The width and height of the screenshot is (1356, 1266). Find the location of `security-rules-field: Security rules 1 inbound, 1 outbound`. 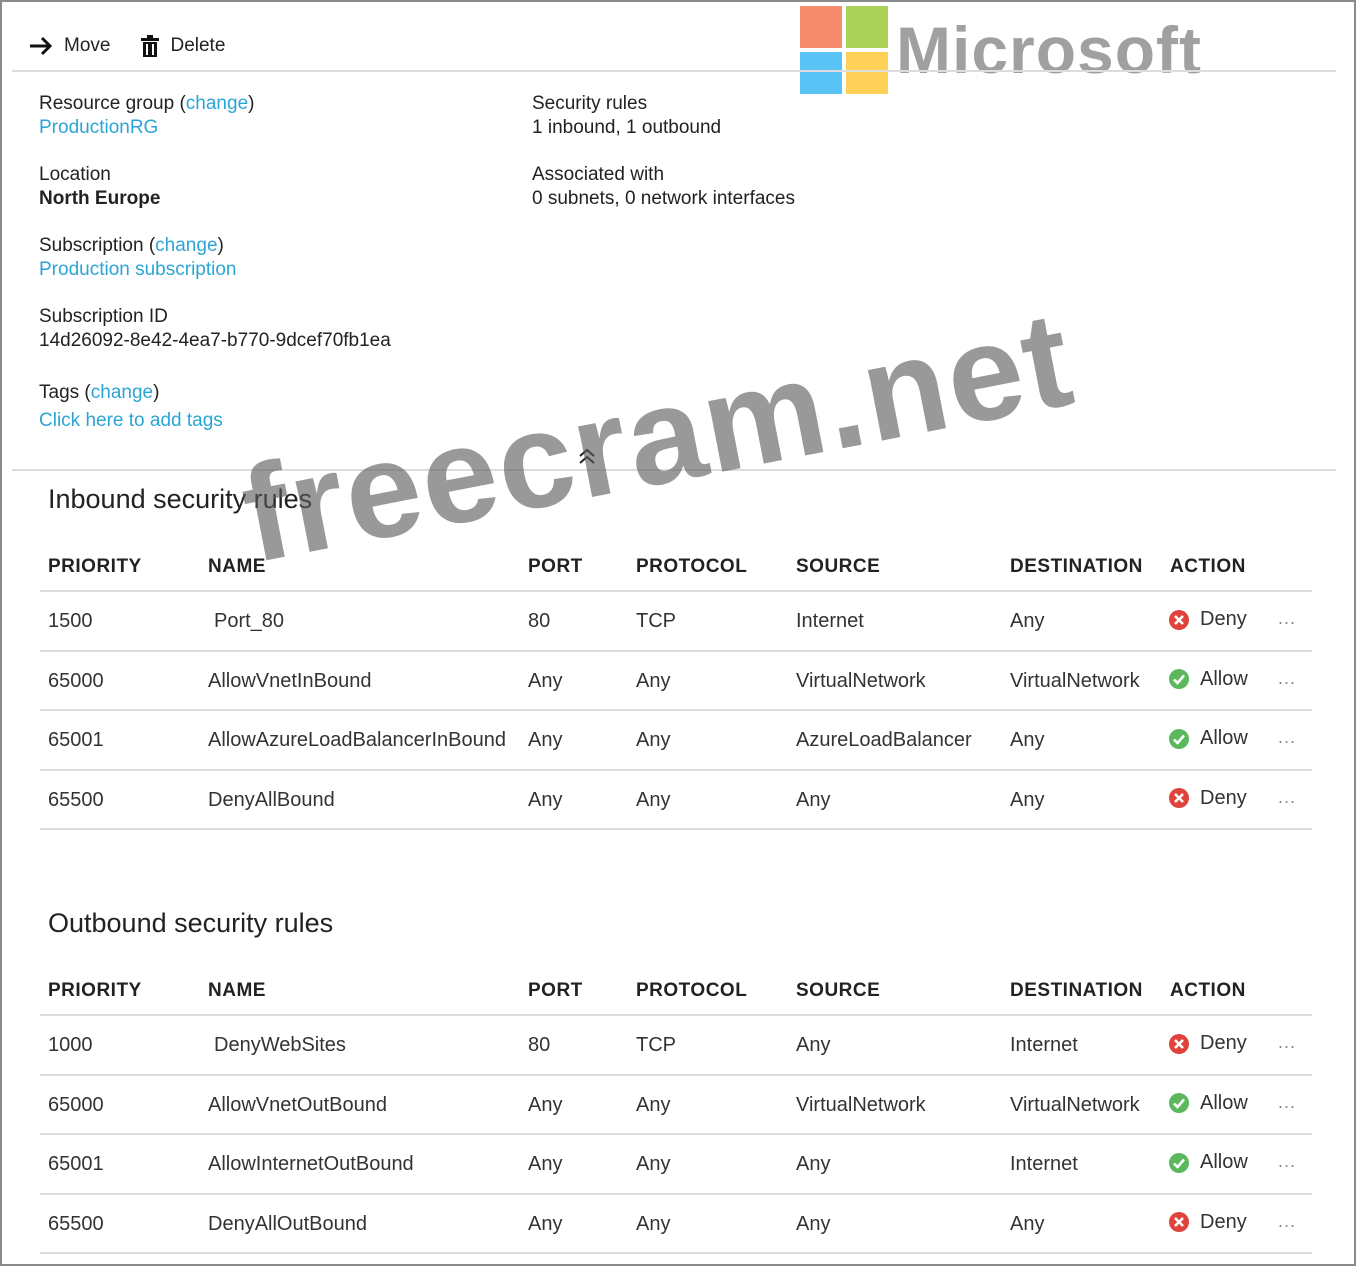

security-rules-field: Security rules 1 inbound, 1 outbound is located at coordinates (626, 116).